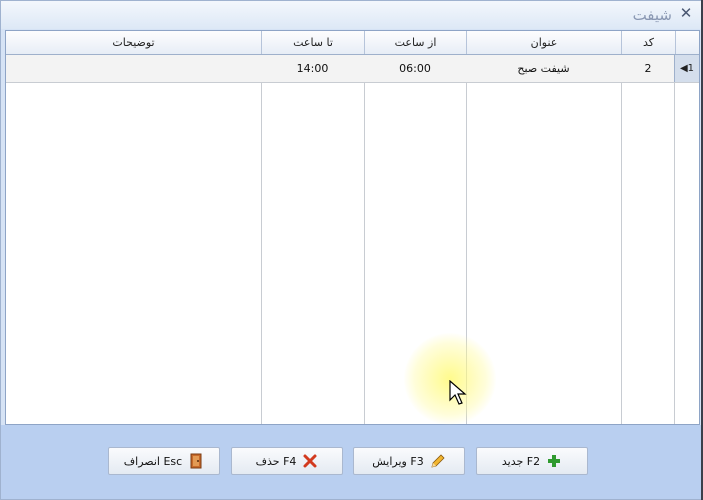 The height and width of the screenshot is (500, 703). Describe the element at coordinates (648, 68) in the screenshot. I see `cell-code: 2` at that location.